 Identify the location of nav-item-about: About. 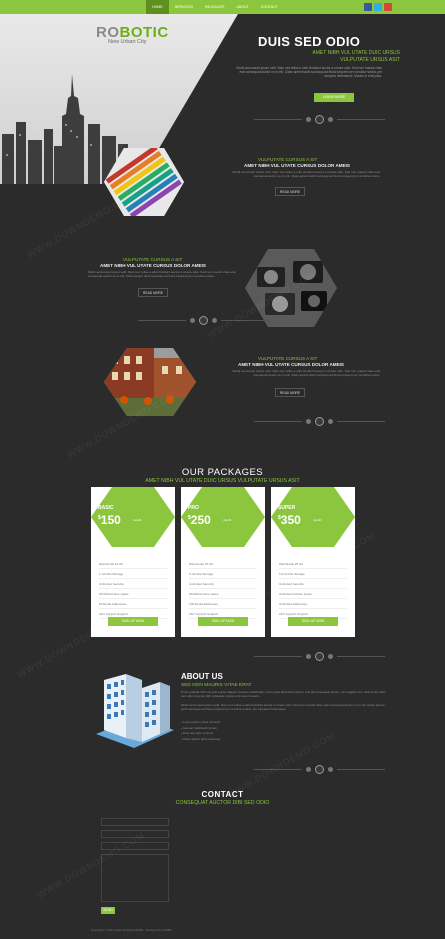
(242, 7).